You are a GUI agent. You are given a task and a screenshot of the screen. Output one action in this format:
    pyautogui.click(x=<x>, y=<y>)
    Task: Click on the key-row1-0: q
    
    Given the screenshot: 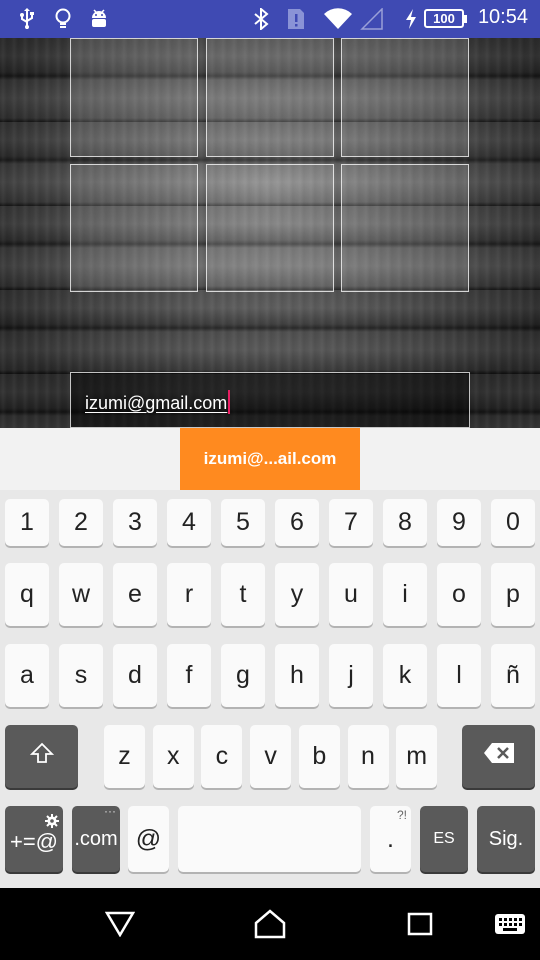 What is the action you would take?
    pyautogui.click(x=27, y=594)
    